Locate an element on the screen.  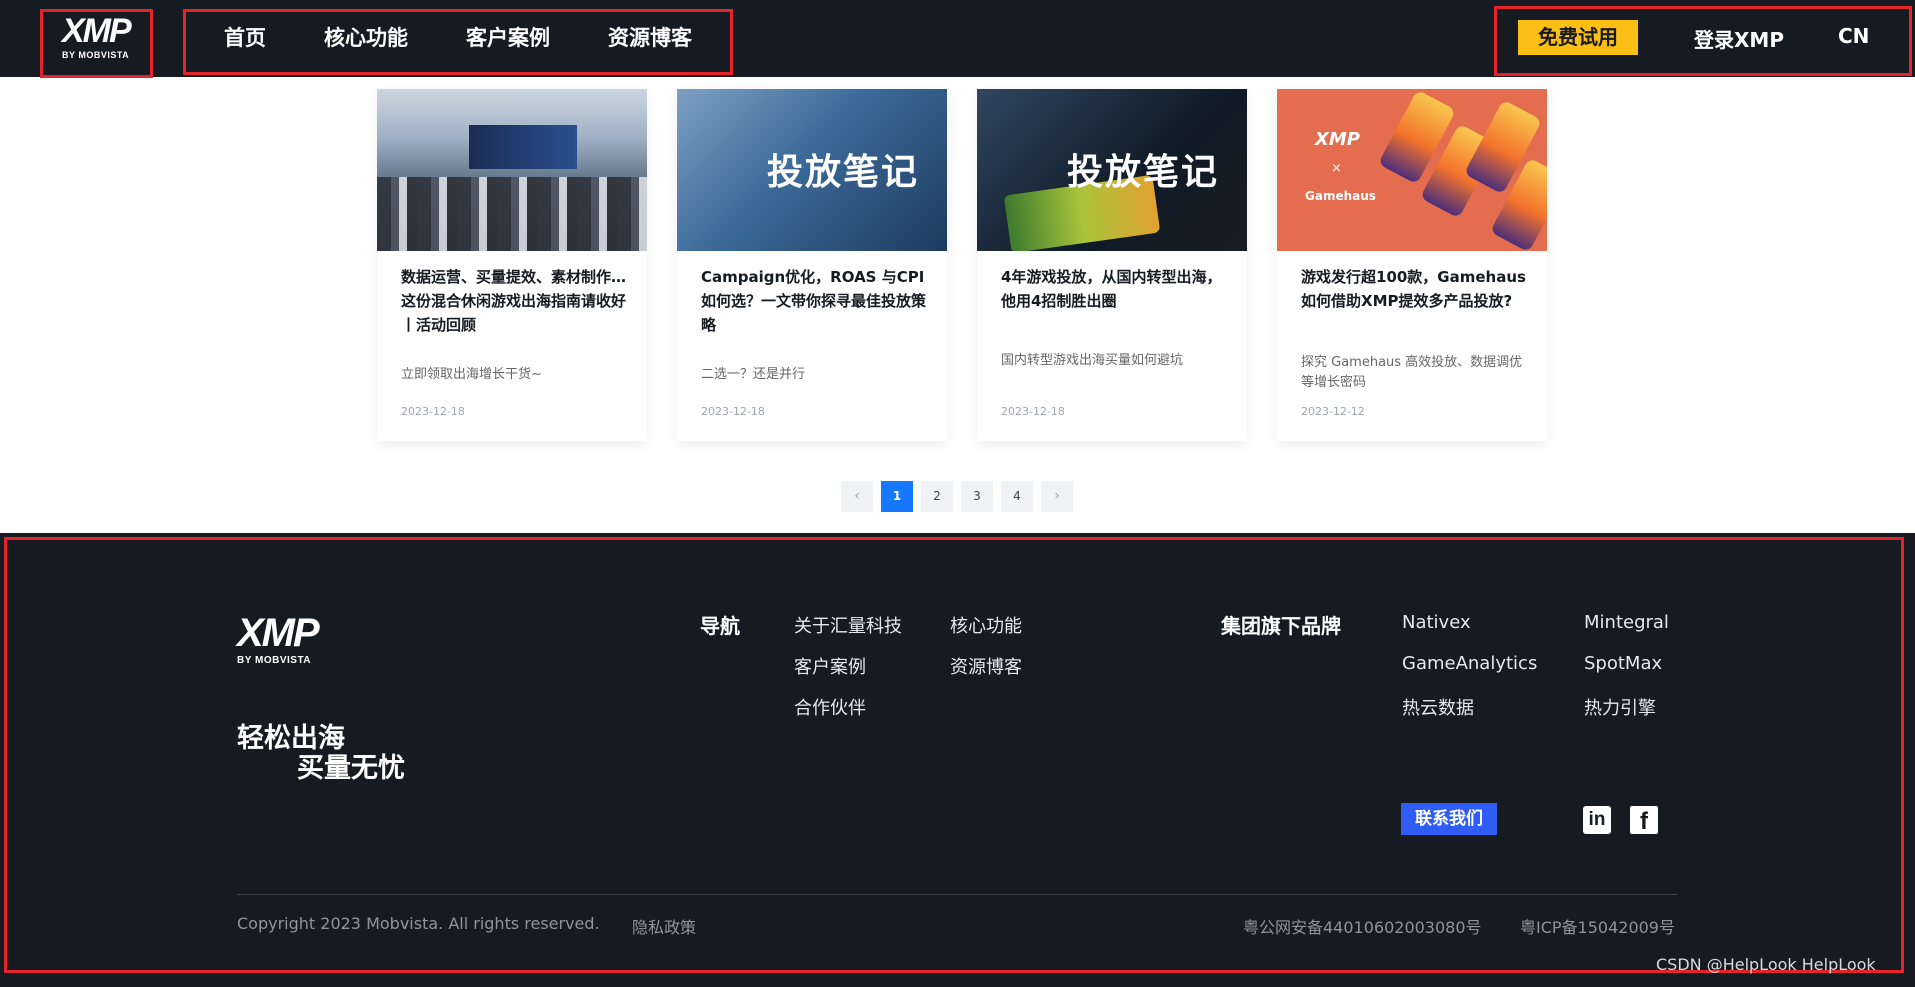
contact-us-button: 联系我们 is located at coordinates (1449, 819).